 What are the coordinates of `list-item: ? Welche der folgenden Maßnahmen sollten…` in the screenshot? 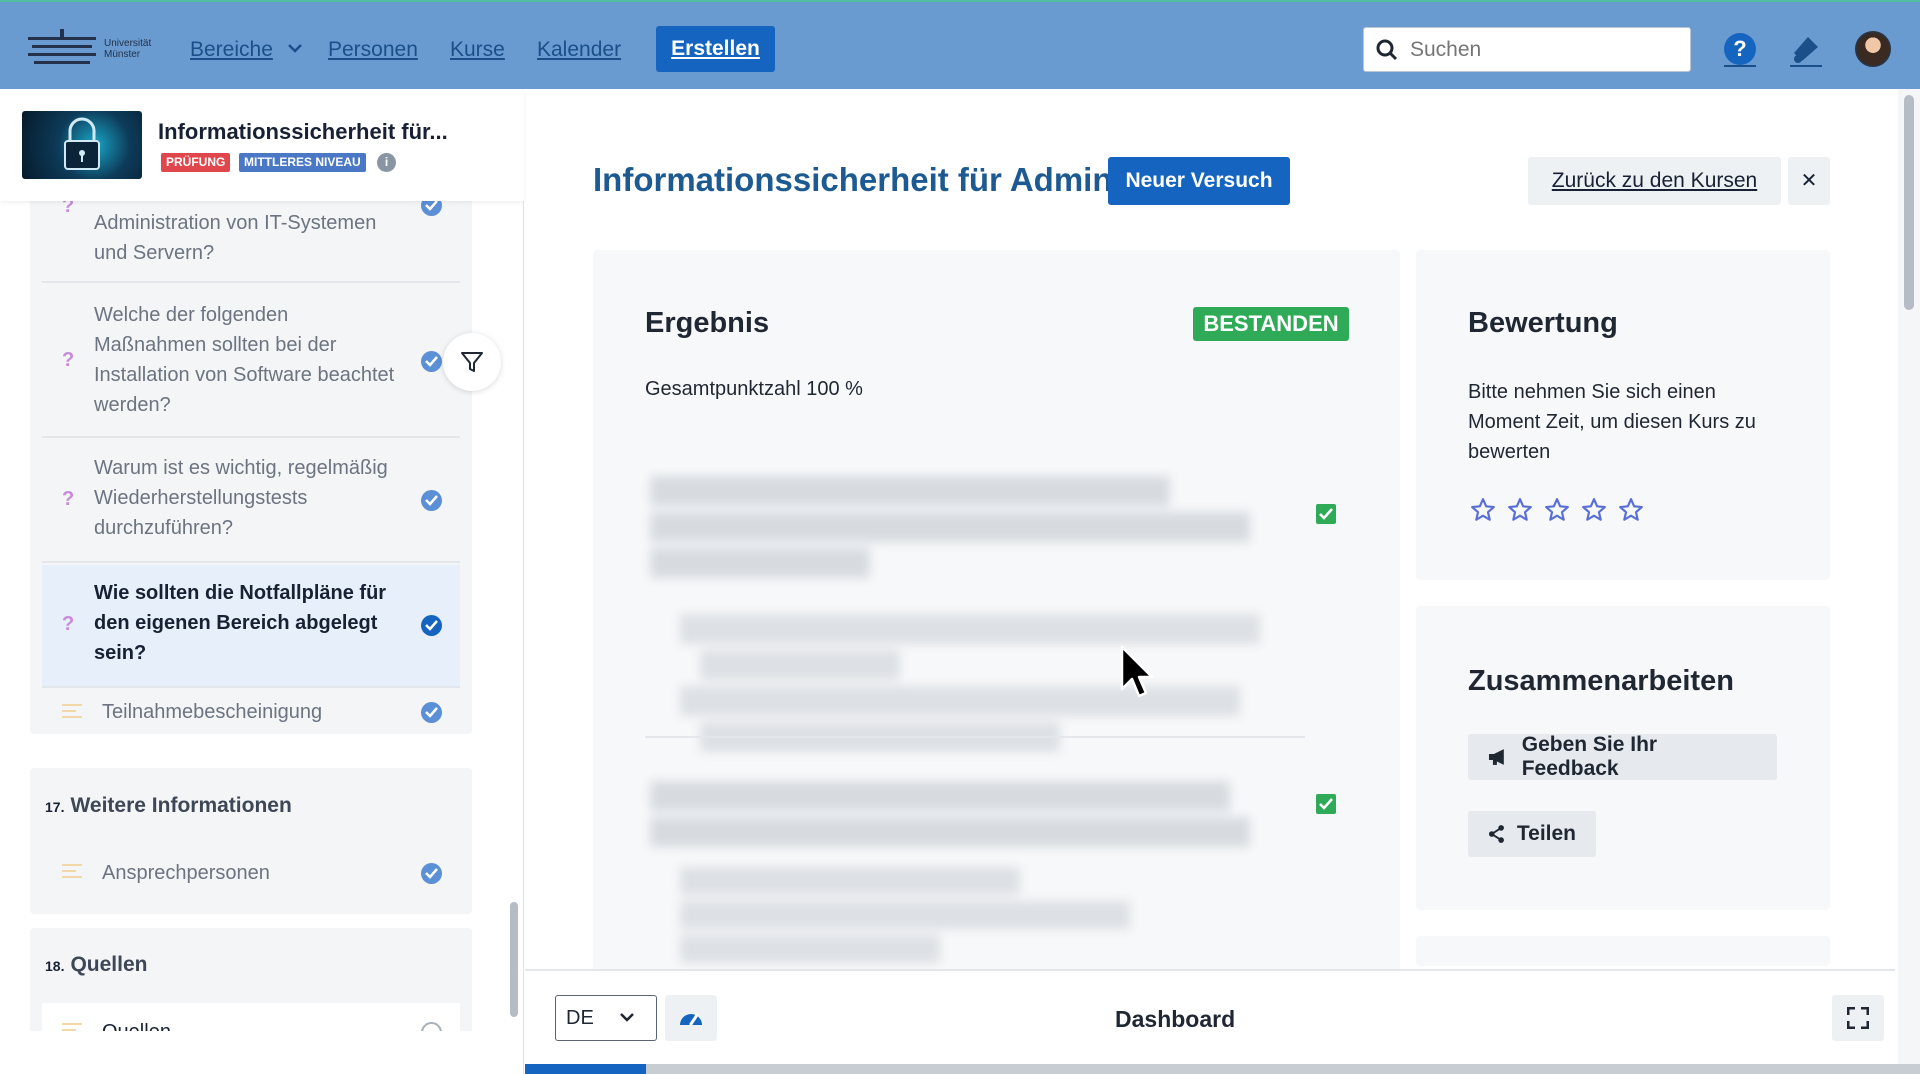 It's located at (251, 361).